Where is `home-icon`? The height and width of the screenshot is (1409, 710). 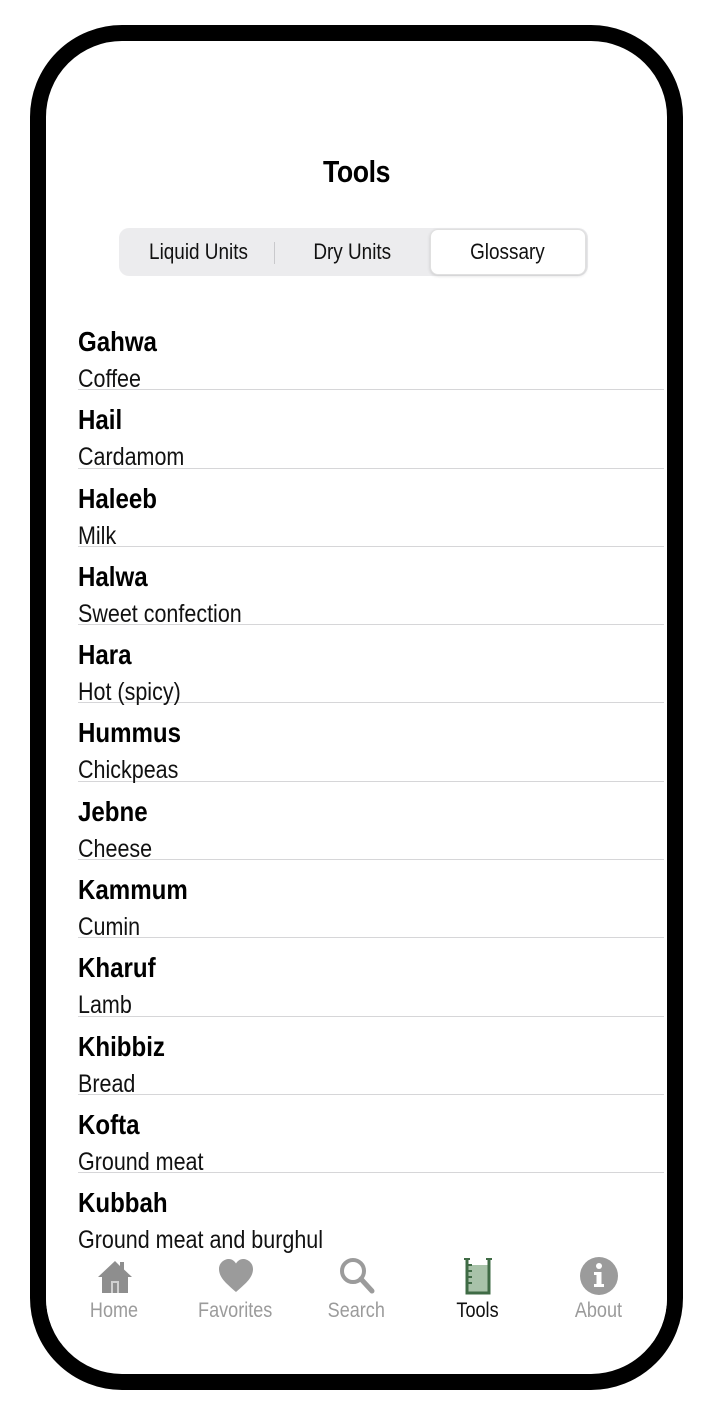
home-icon is located at coordinates (114, 1277).